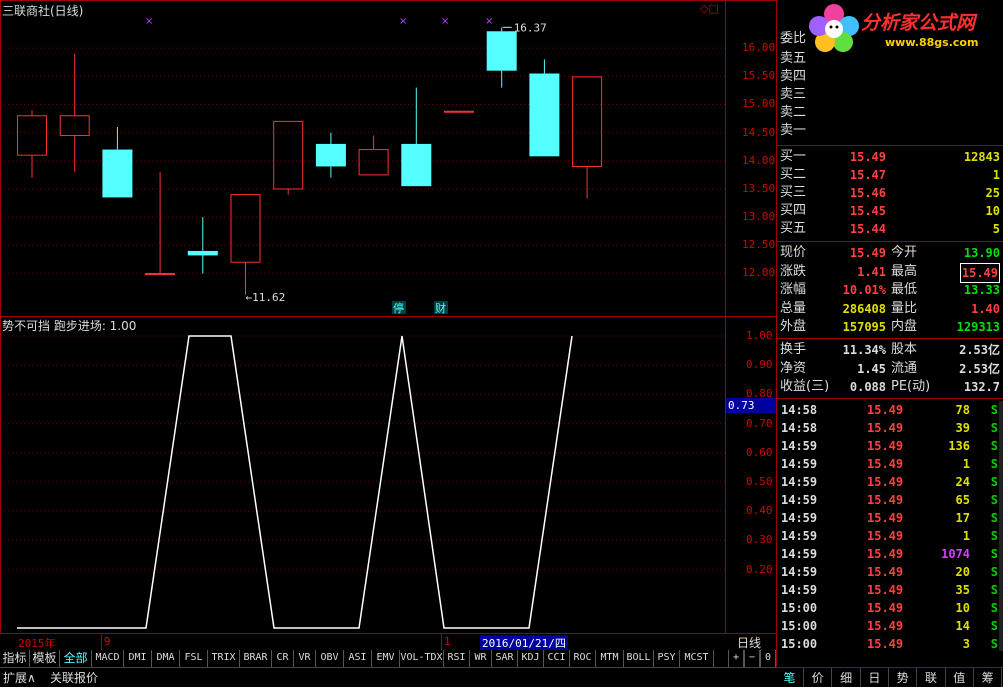 The width and height of the screenshot is (1003, 687). I want to click on buy-row: 买五 15.44 5, so click(890, 229).